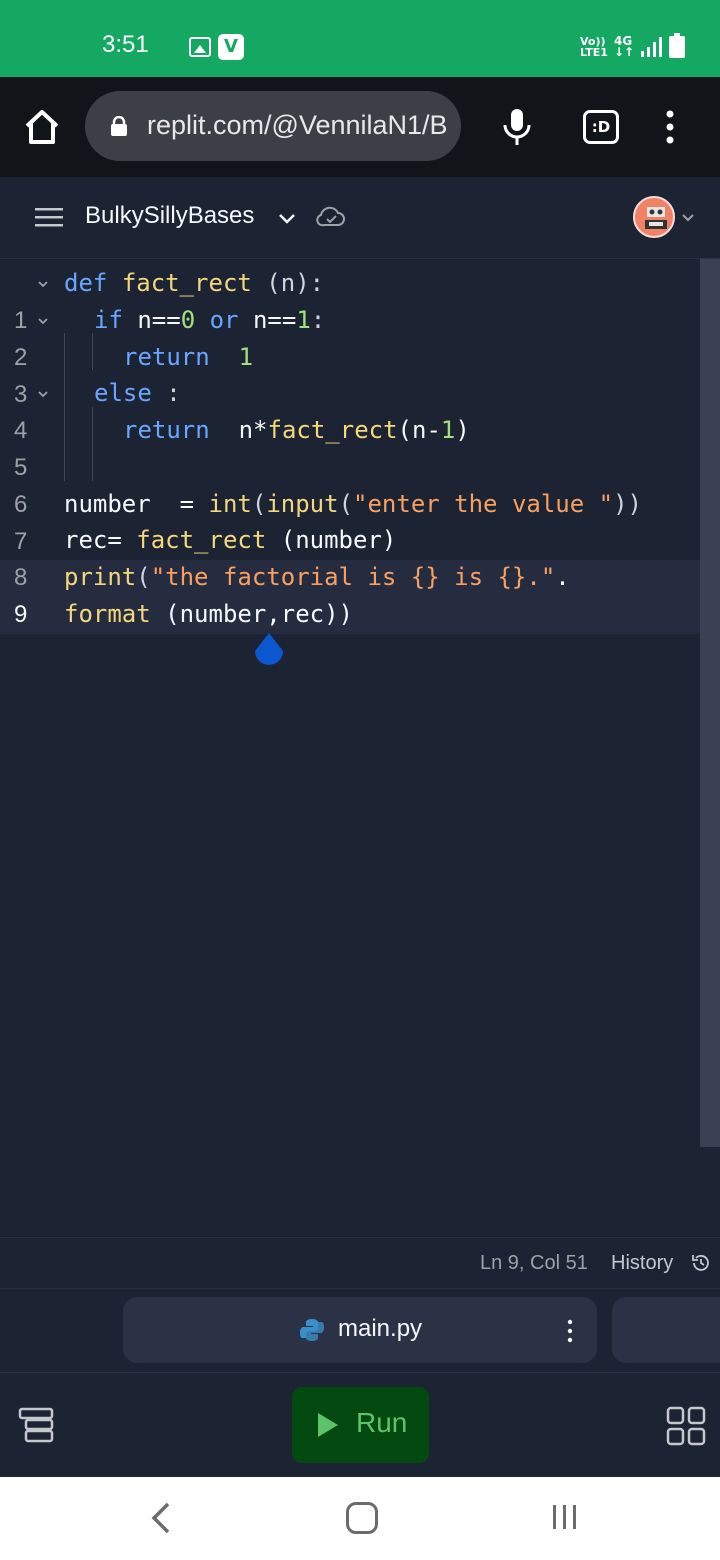 Image resolution: width=720 pixels, height=1560 pixels. I want to click on run-label: Run, so click(382, 1422).